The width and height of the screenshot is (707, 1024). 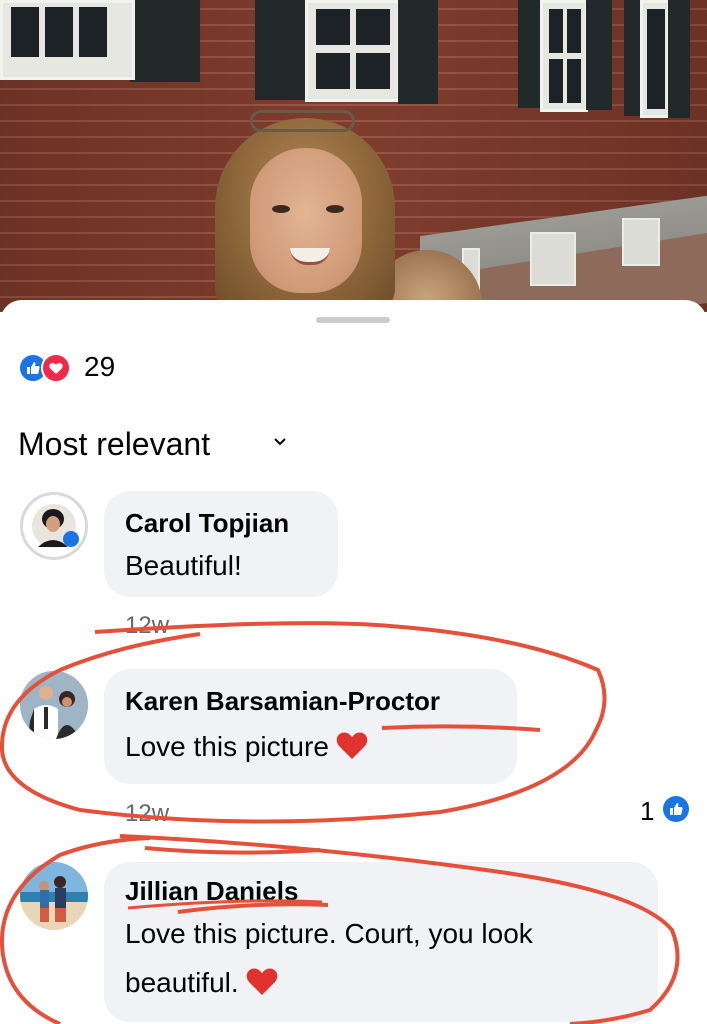 What do you see at coordinates (353, 320) in the screenshot?
I see `sheet-grabber` at bounding box center [353, 320].